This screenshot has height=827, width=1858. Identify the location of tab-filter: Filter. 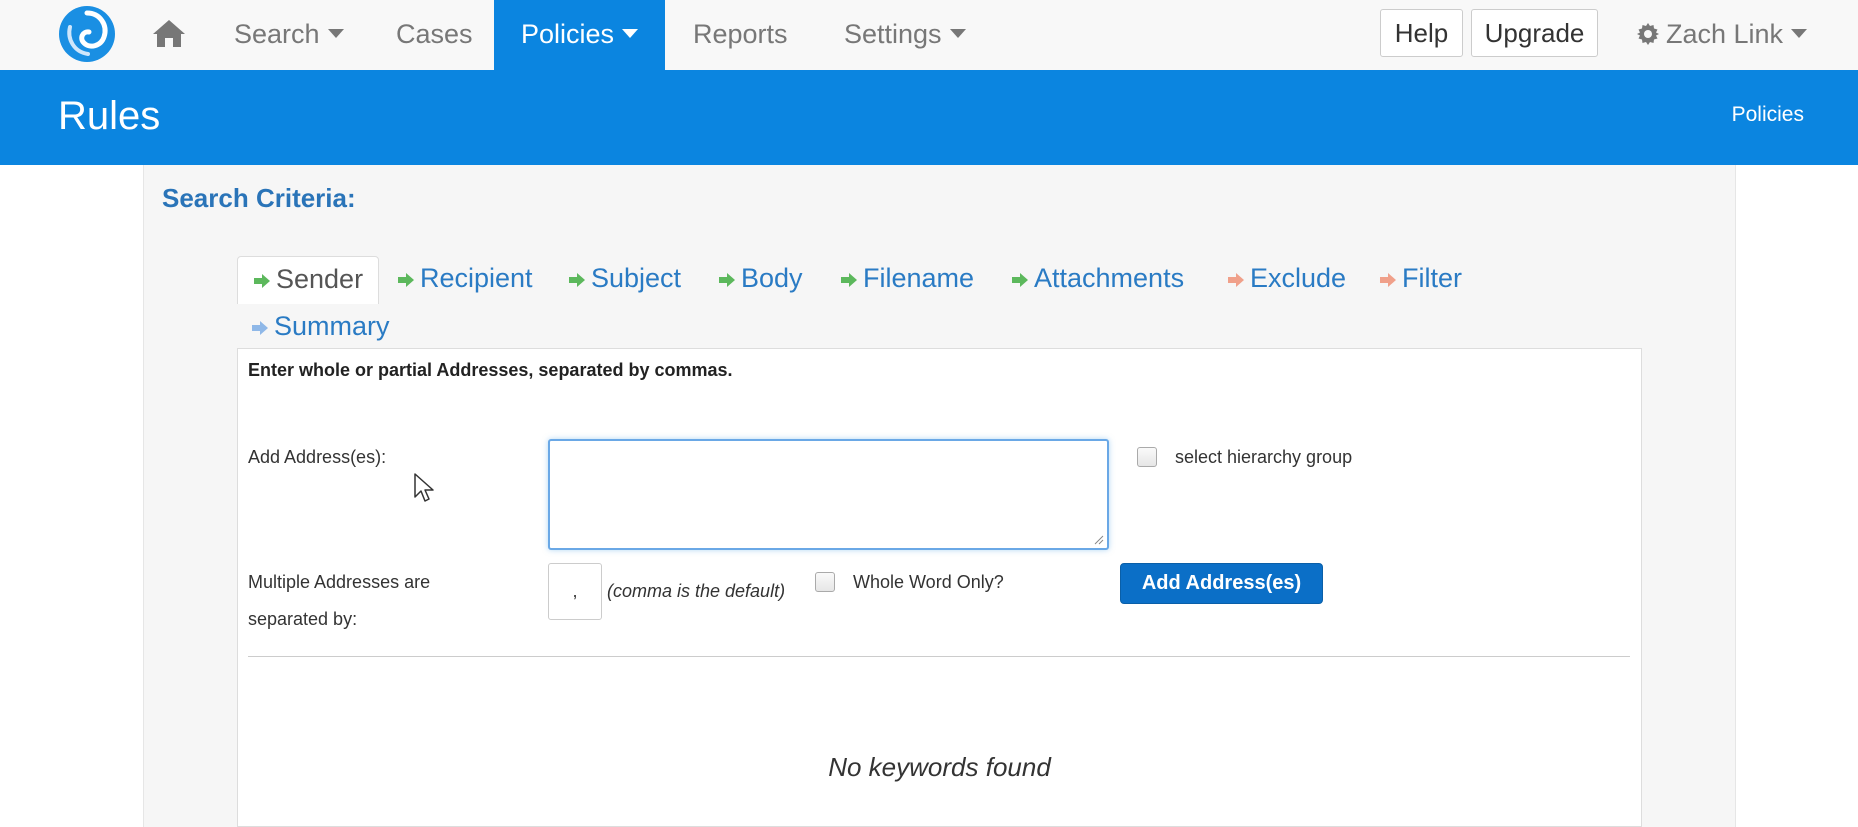
(1421, 279).